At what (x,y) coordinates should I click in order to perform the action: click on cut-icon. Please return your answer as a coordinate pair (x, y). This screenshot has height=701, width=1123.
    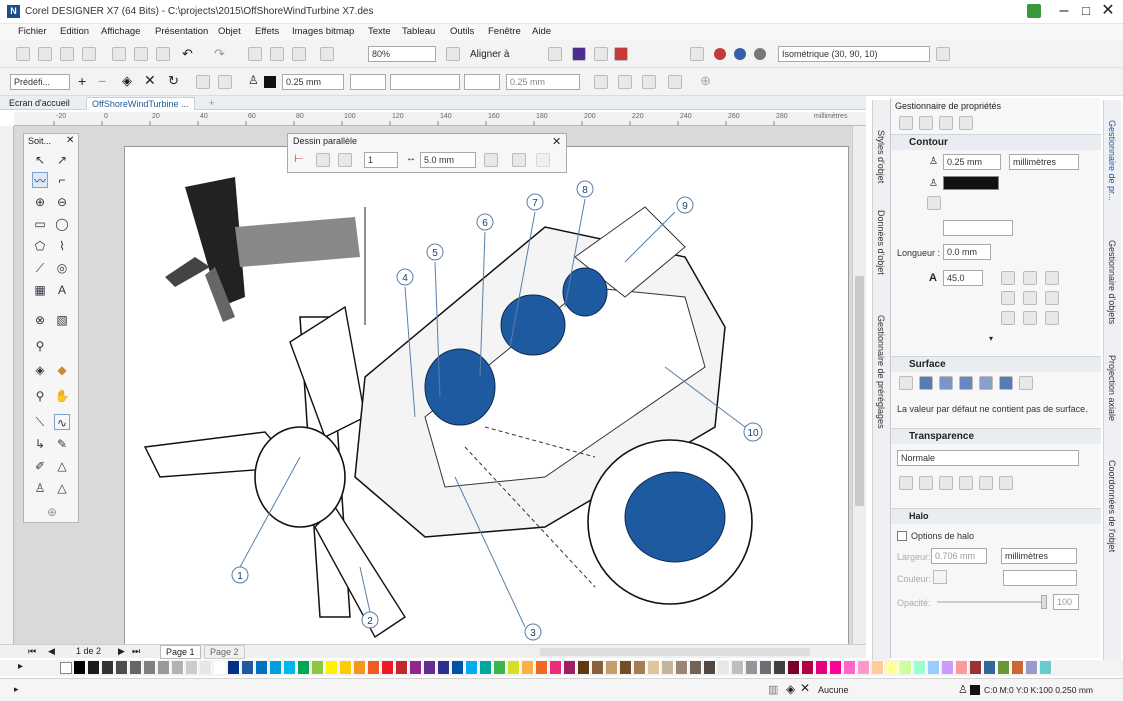
    Looking at the image, I should click on (119, 54).